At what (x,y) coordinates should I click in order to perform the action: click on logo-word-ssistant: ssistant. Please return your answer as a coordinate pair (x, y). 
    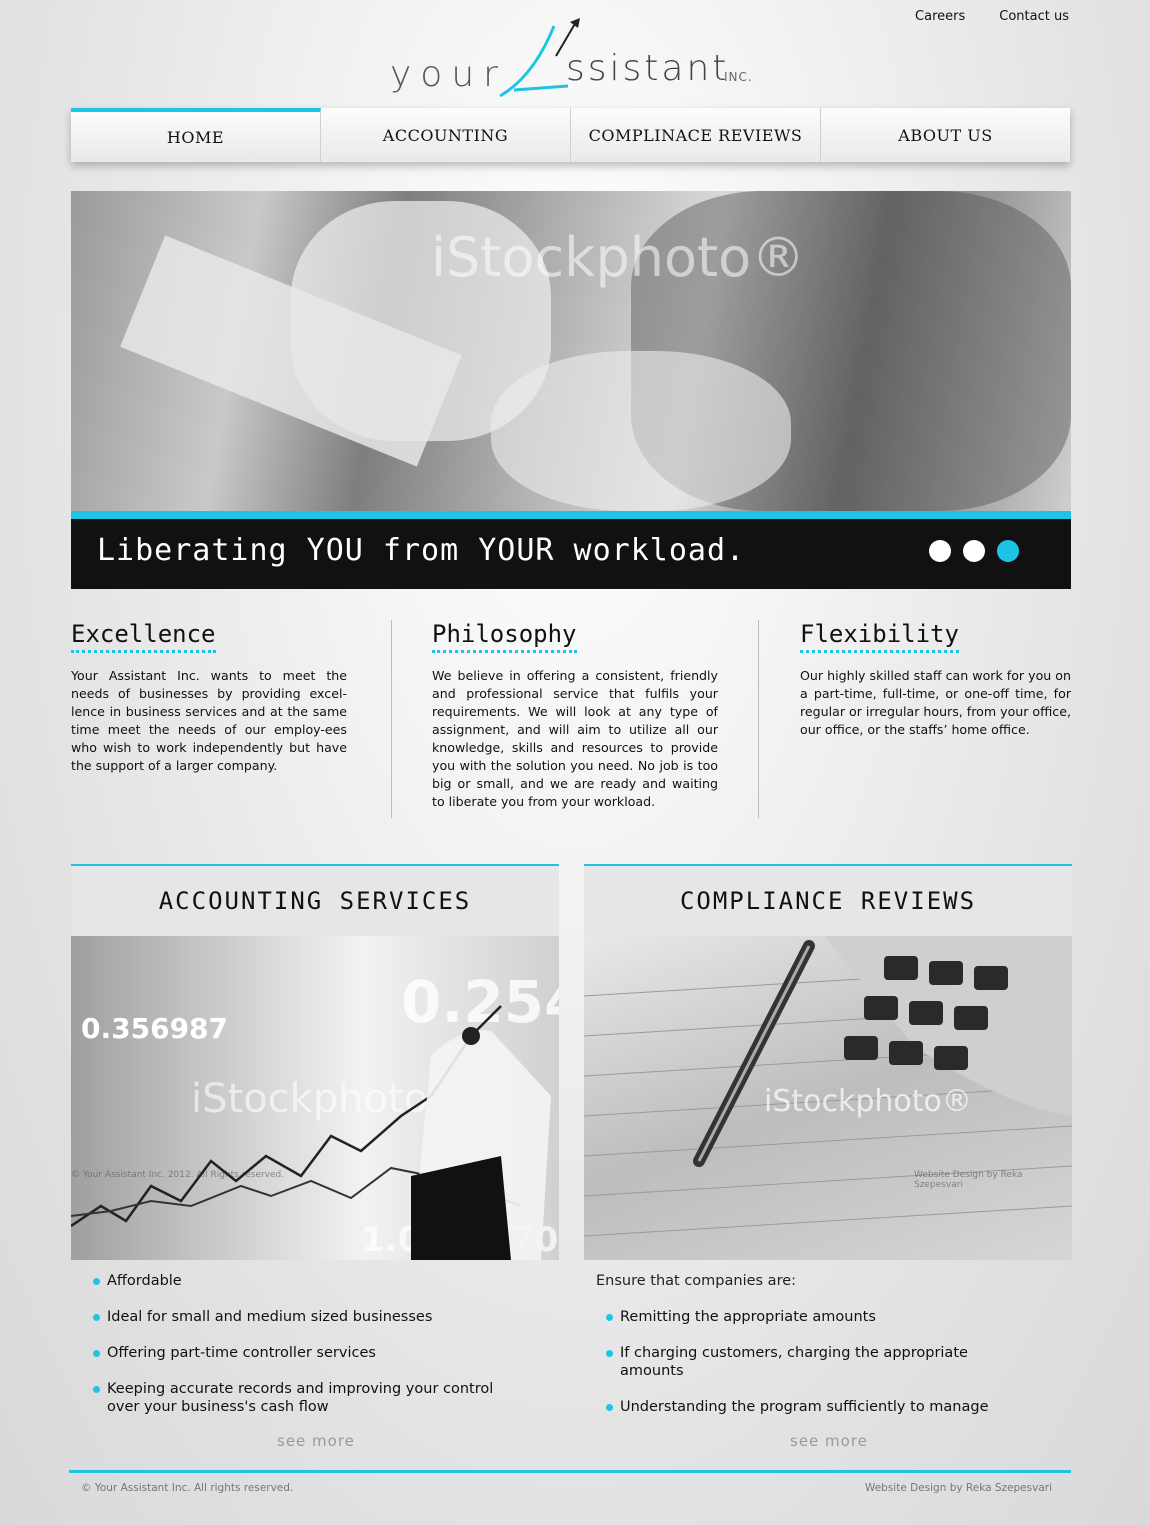
    Looking at the image, I should click on (648, 68).